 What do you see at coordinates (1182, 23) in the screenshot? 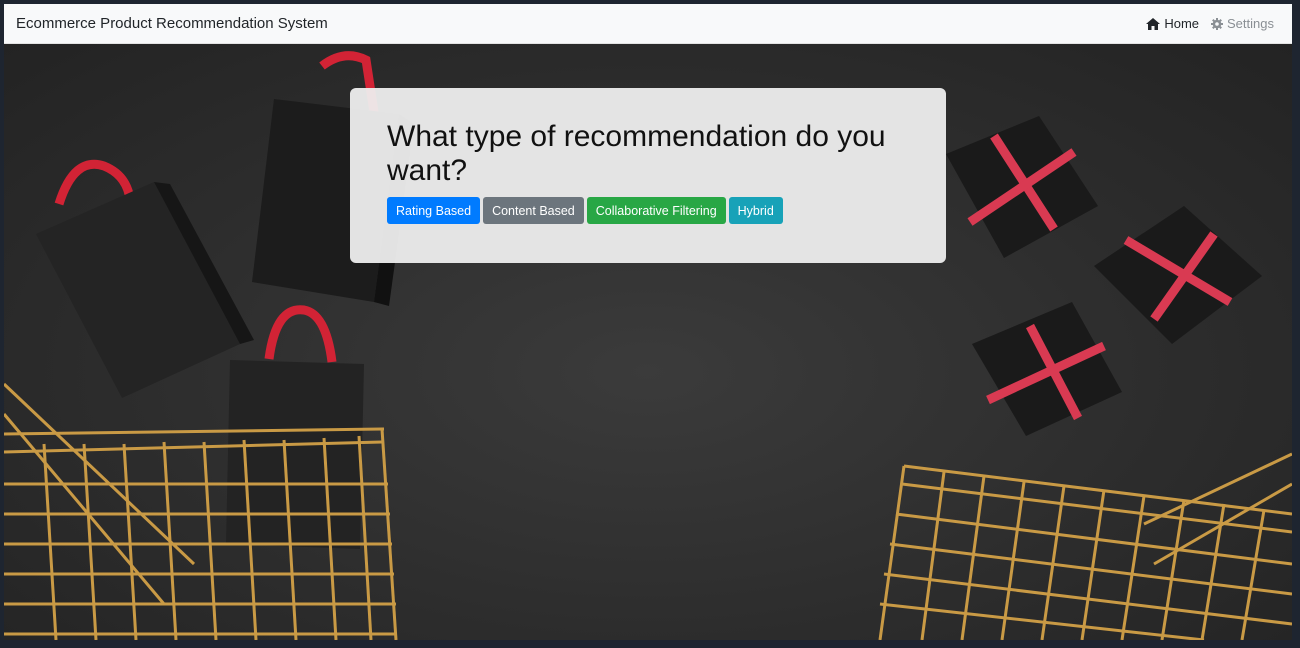
I see `home-label: Home` at bounding box center [1182, 23].